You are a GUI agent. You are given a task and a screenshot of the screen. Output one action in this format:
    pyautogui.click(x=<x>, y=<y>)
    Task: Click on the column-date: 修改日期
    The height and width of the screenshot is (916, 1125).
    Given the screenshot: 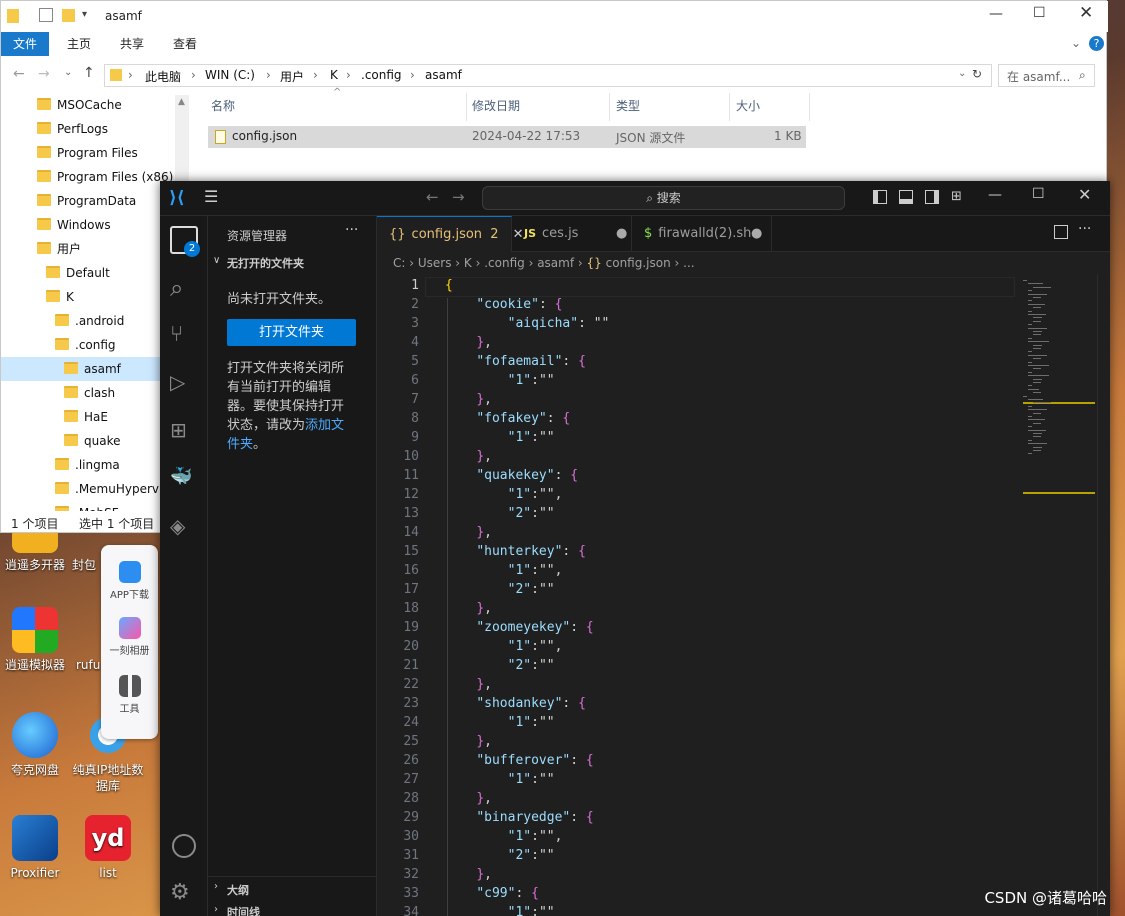 What is the action you would take?
    pyautogui.click(x=496, y=105)
    